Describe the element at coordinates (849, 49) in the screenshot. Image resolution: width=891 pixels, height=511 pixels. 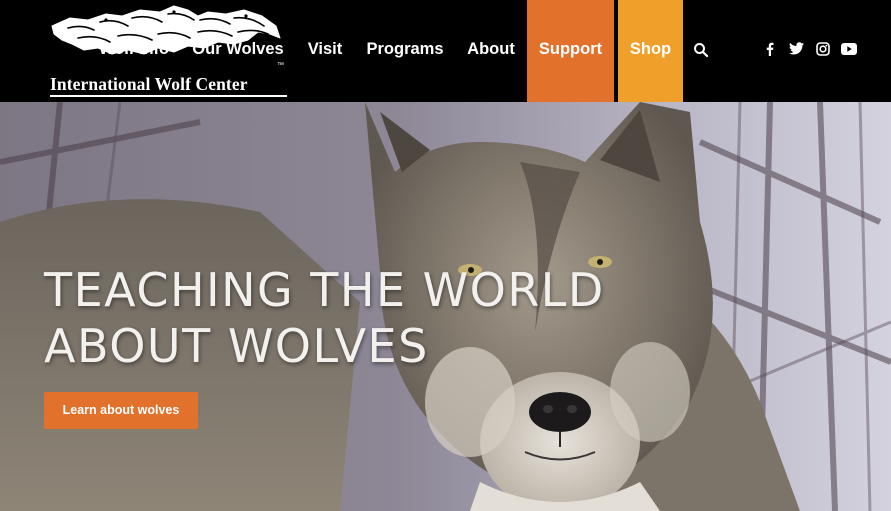
I see `youtube-icon` at that location.